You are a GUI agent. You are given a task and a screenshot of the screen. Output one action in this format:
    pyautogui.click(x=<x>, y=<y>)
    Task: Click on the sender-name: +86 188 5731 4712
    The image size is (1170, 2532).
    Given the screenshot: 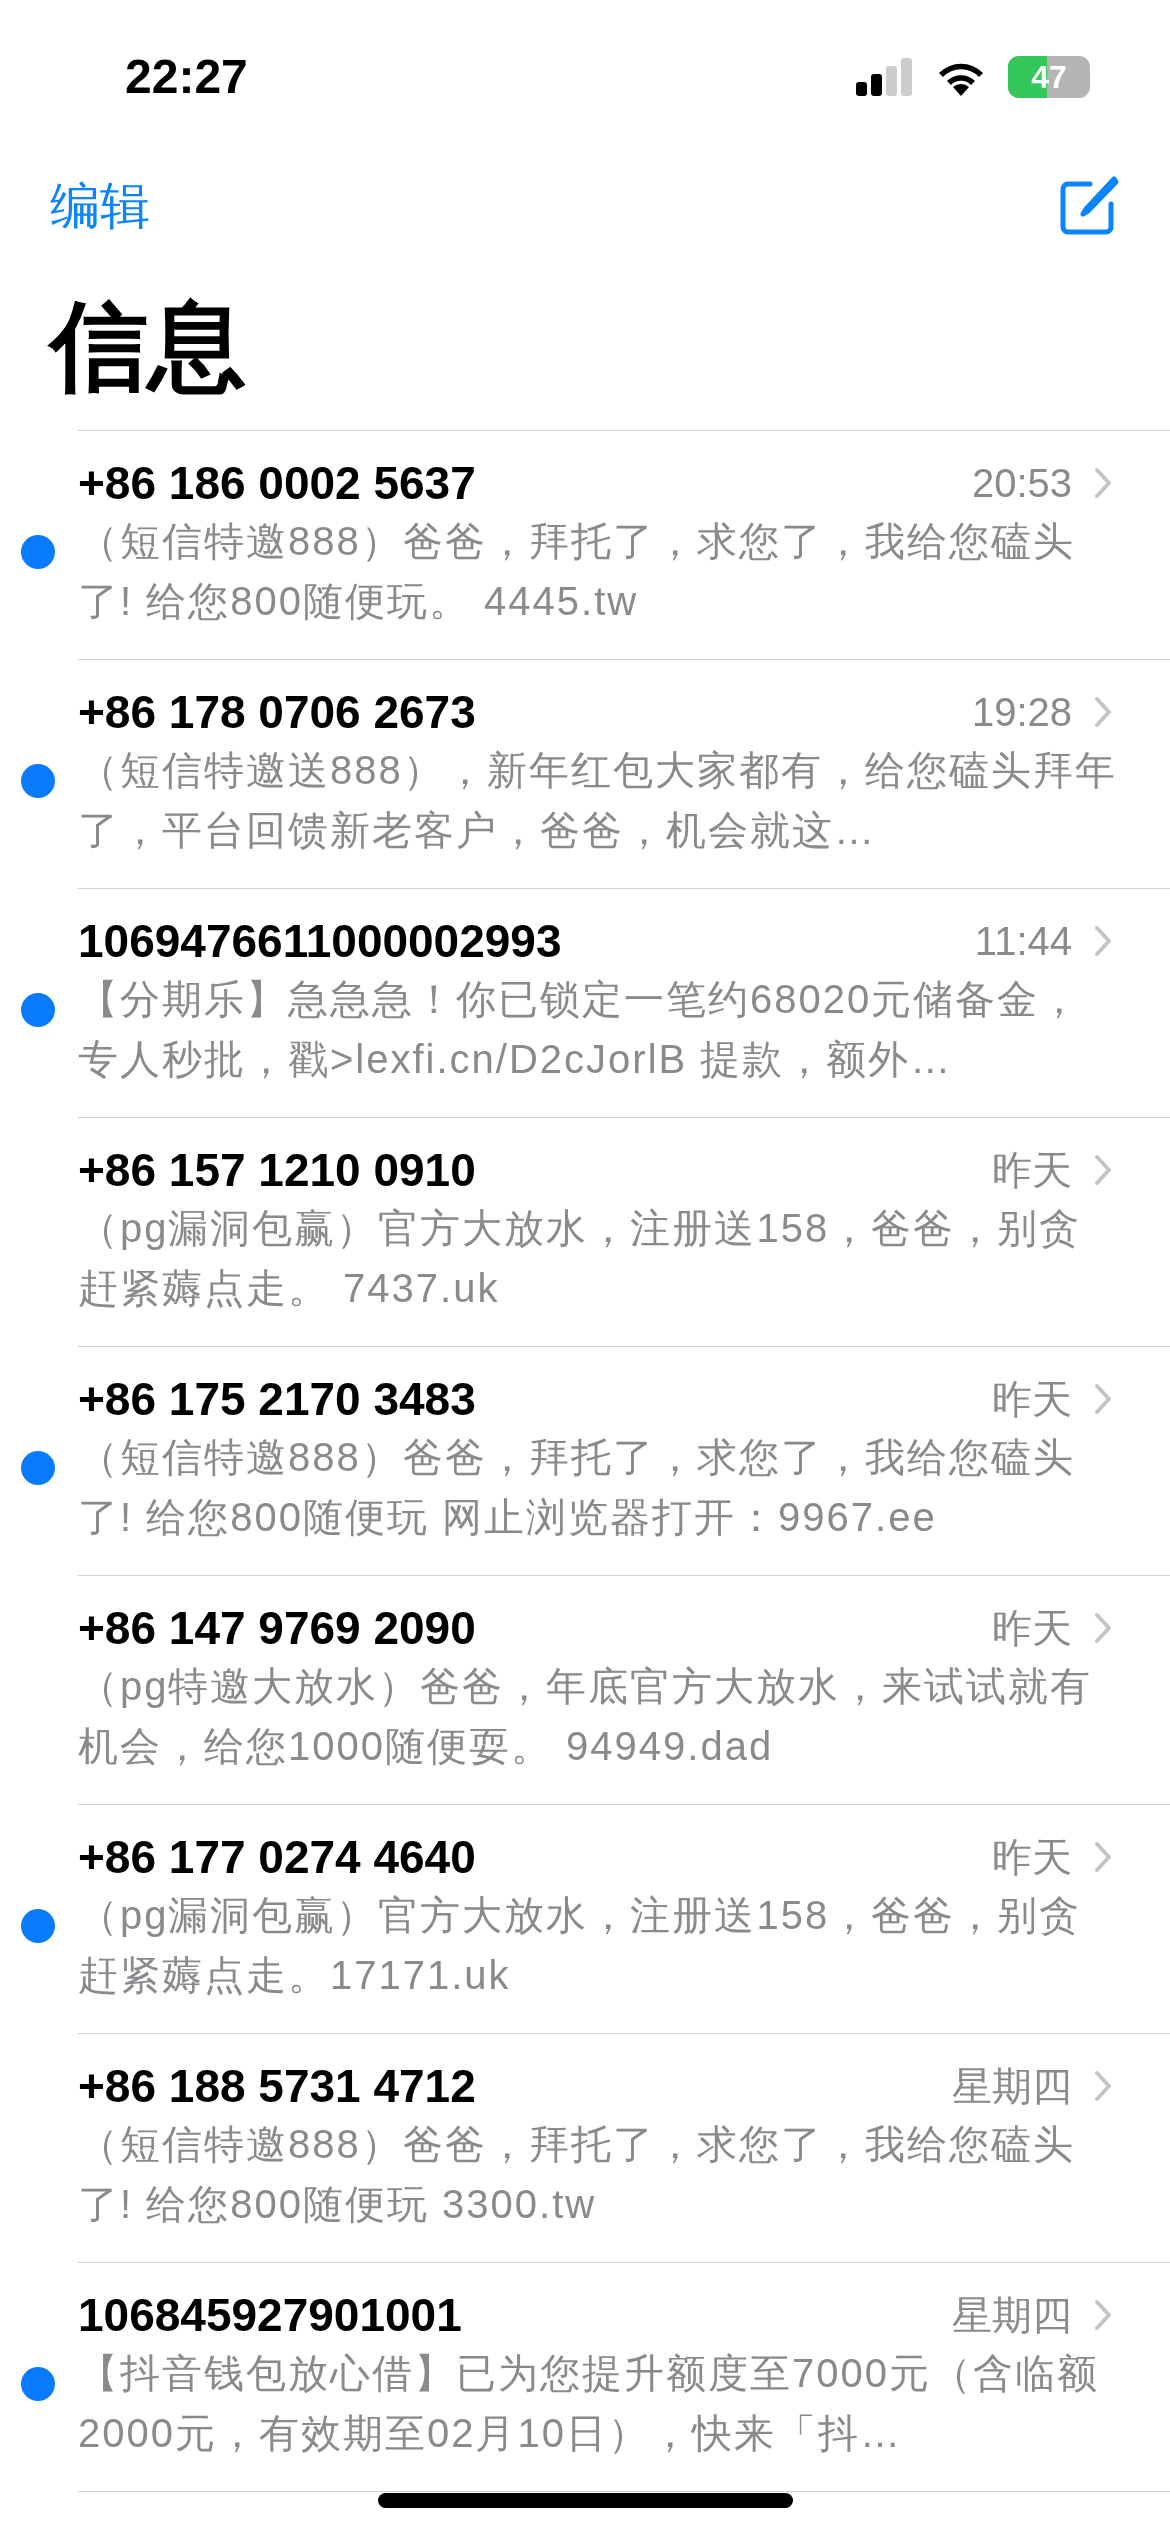 What is the action you would take?
    pyautogui.click(x=277, y=2086)
    